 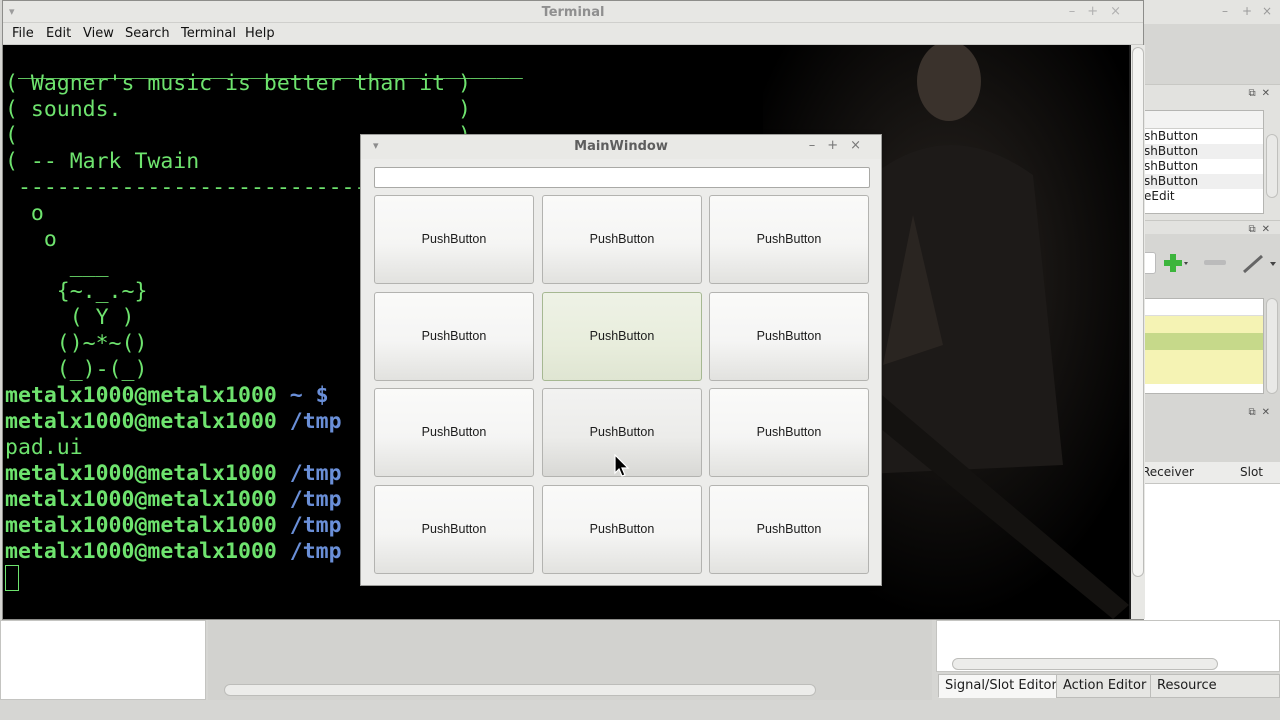 I want to click on terminal-cursor, so click(x=12, y=578).